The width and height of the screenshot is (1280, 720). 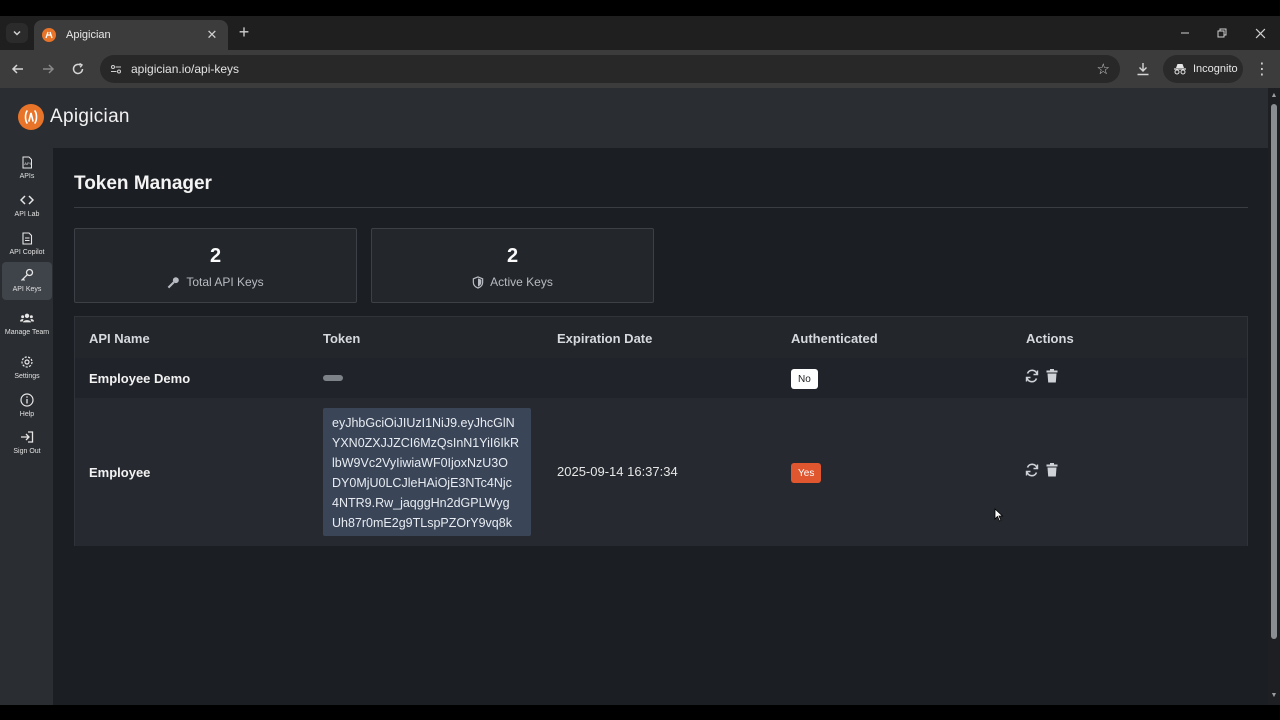 I want to click on new-tab-icon: +, so click(x=244, y=32).